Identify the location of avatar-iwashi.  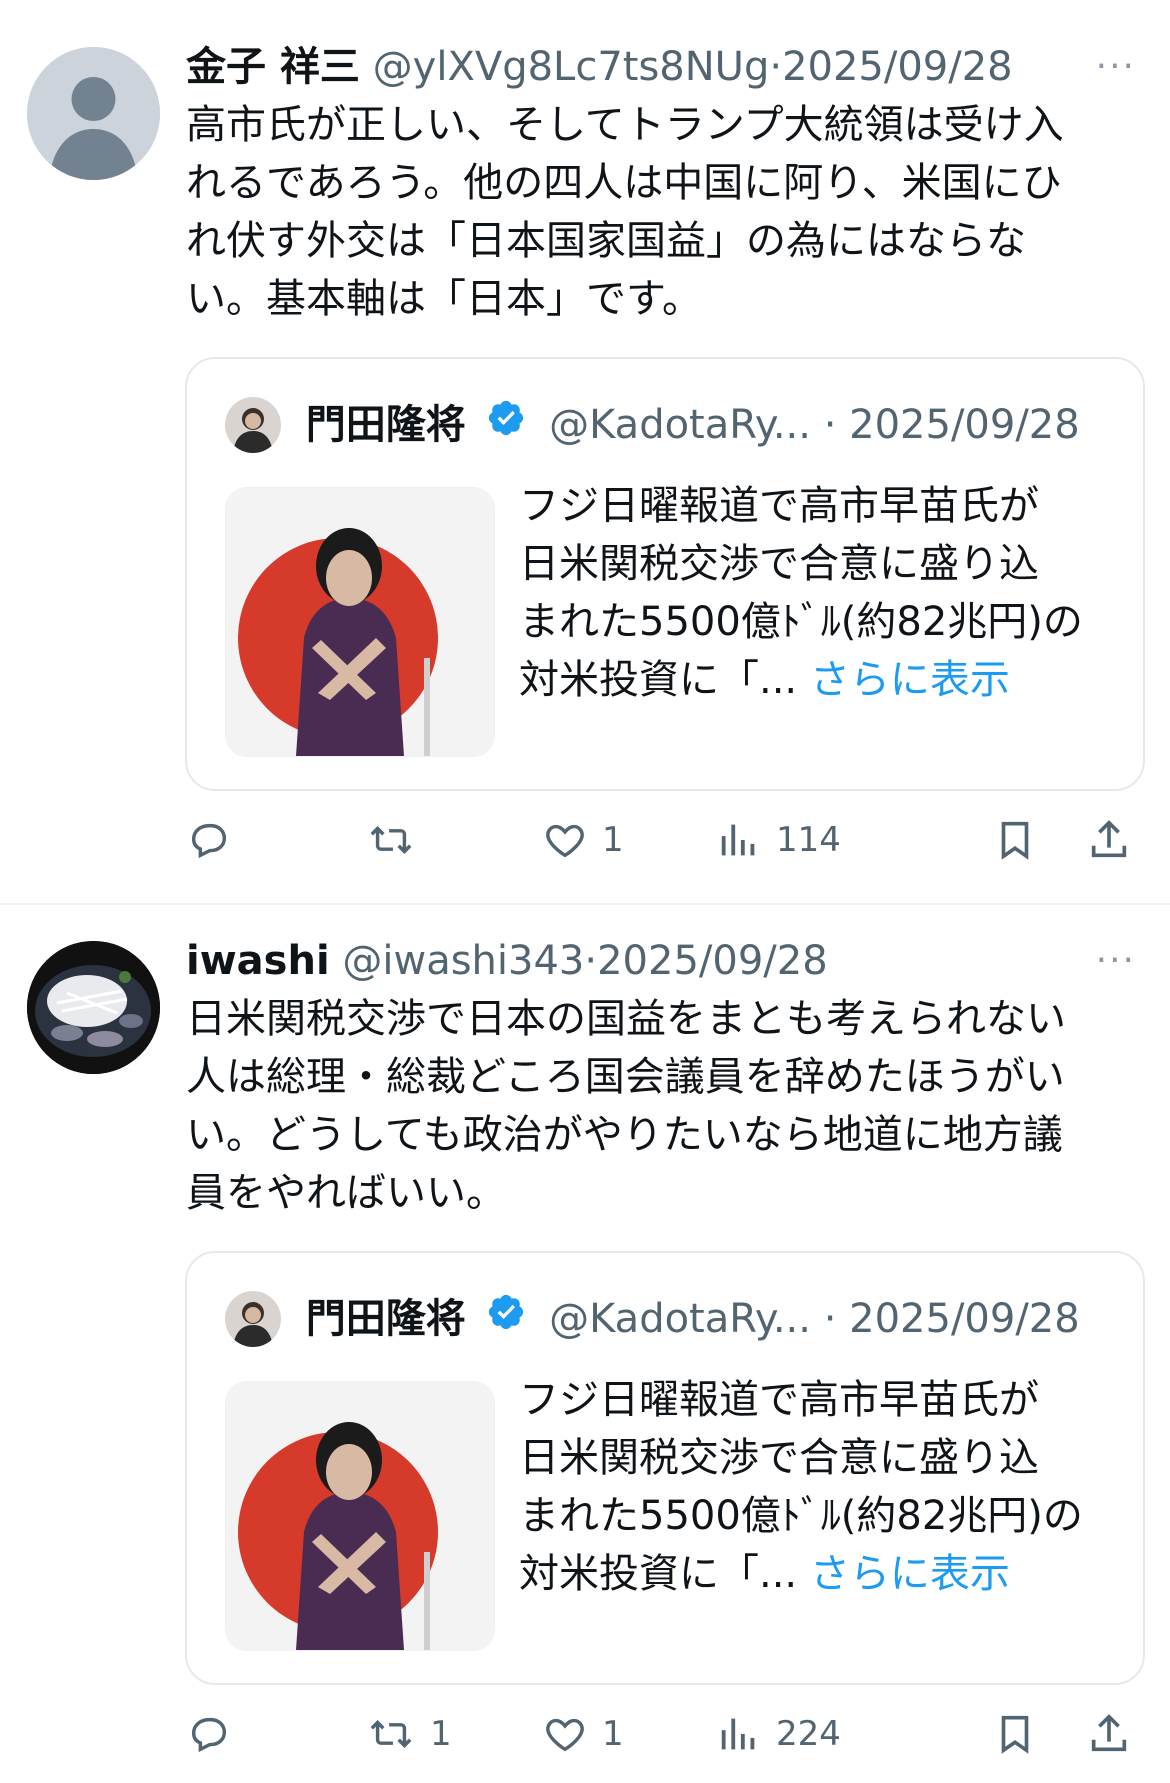
(93, 1007).